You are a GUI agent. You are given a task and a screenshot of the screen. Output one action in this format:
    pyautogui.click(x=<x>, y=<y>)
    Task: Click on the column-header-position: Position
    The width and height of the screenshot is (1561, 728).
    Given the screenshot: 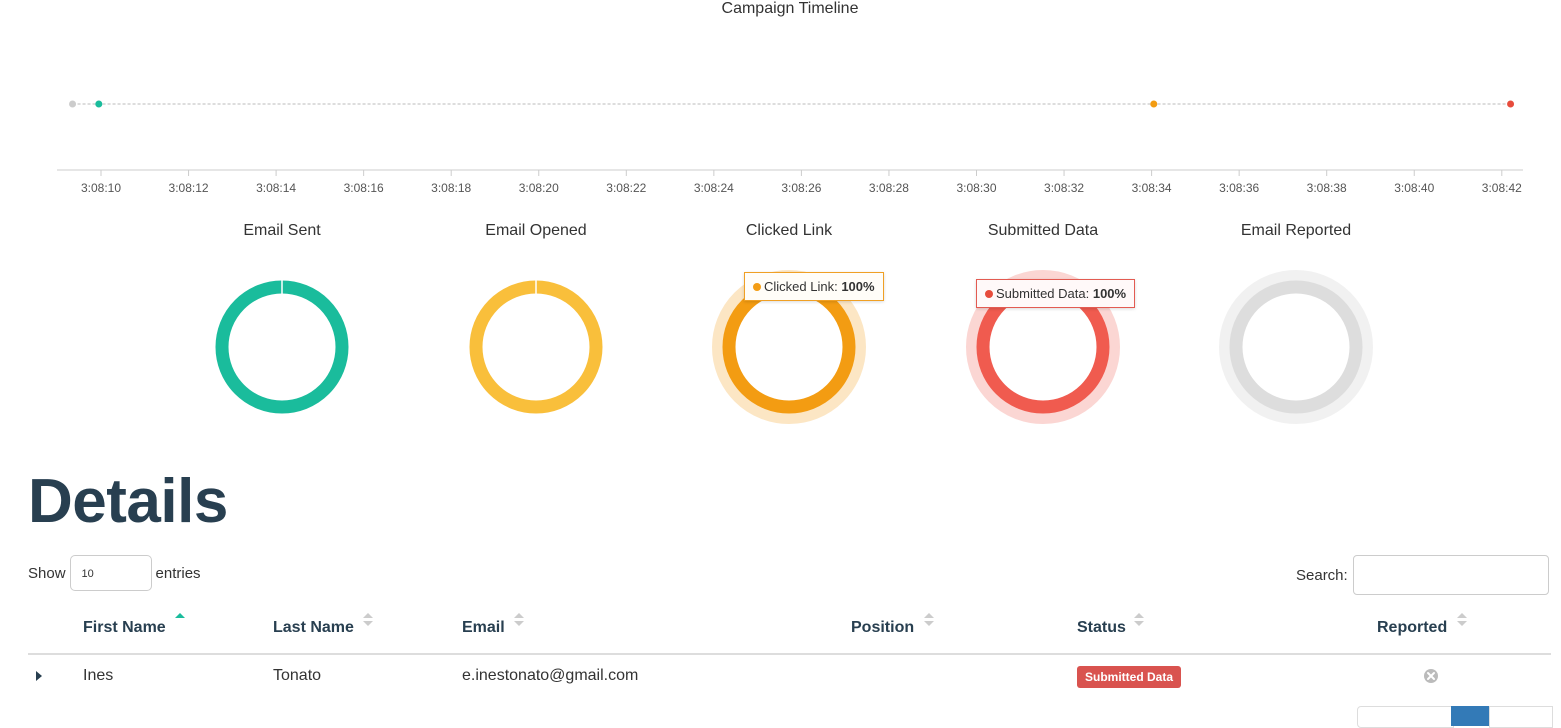 What is the action you would take?
    pyautogui.click(x=892, y=625)
    